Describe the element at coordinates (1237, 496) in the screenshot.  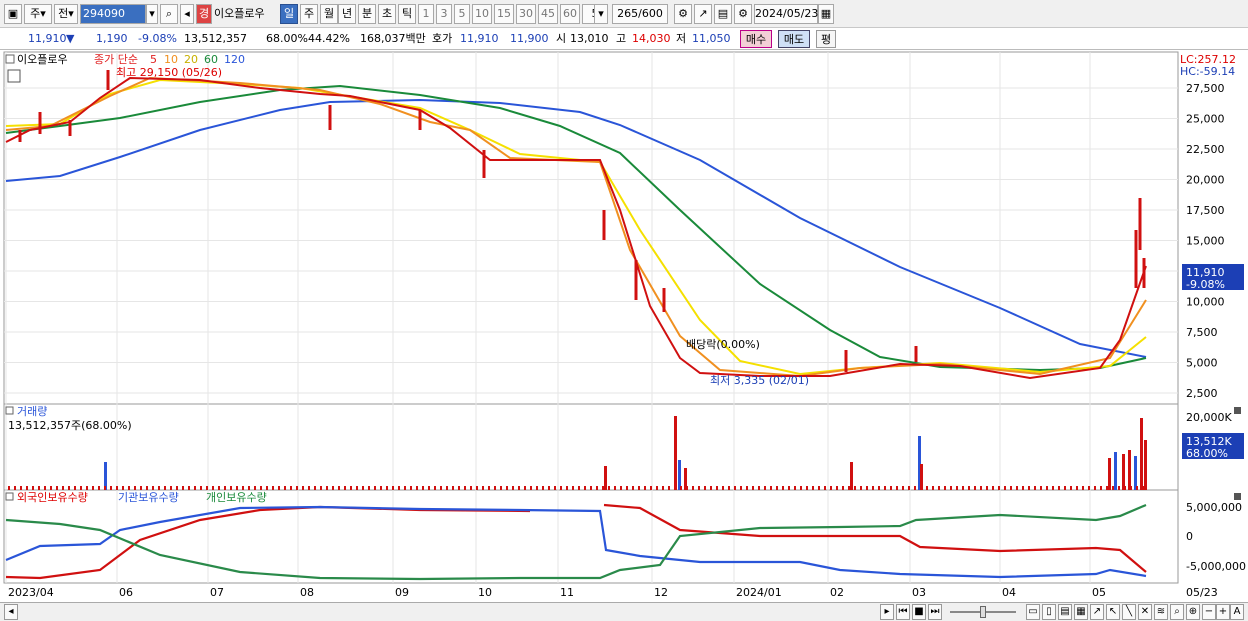
I see `holding-panel-close-icon` at that location.